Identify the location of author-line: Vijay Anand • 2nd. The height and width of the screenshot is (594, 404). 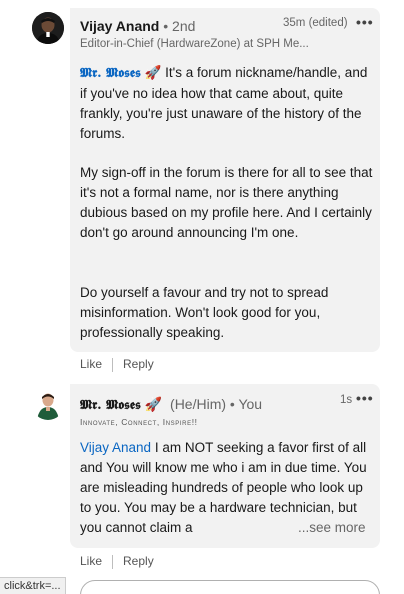
(137, 26).